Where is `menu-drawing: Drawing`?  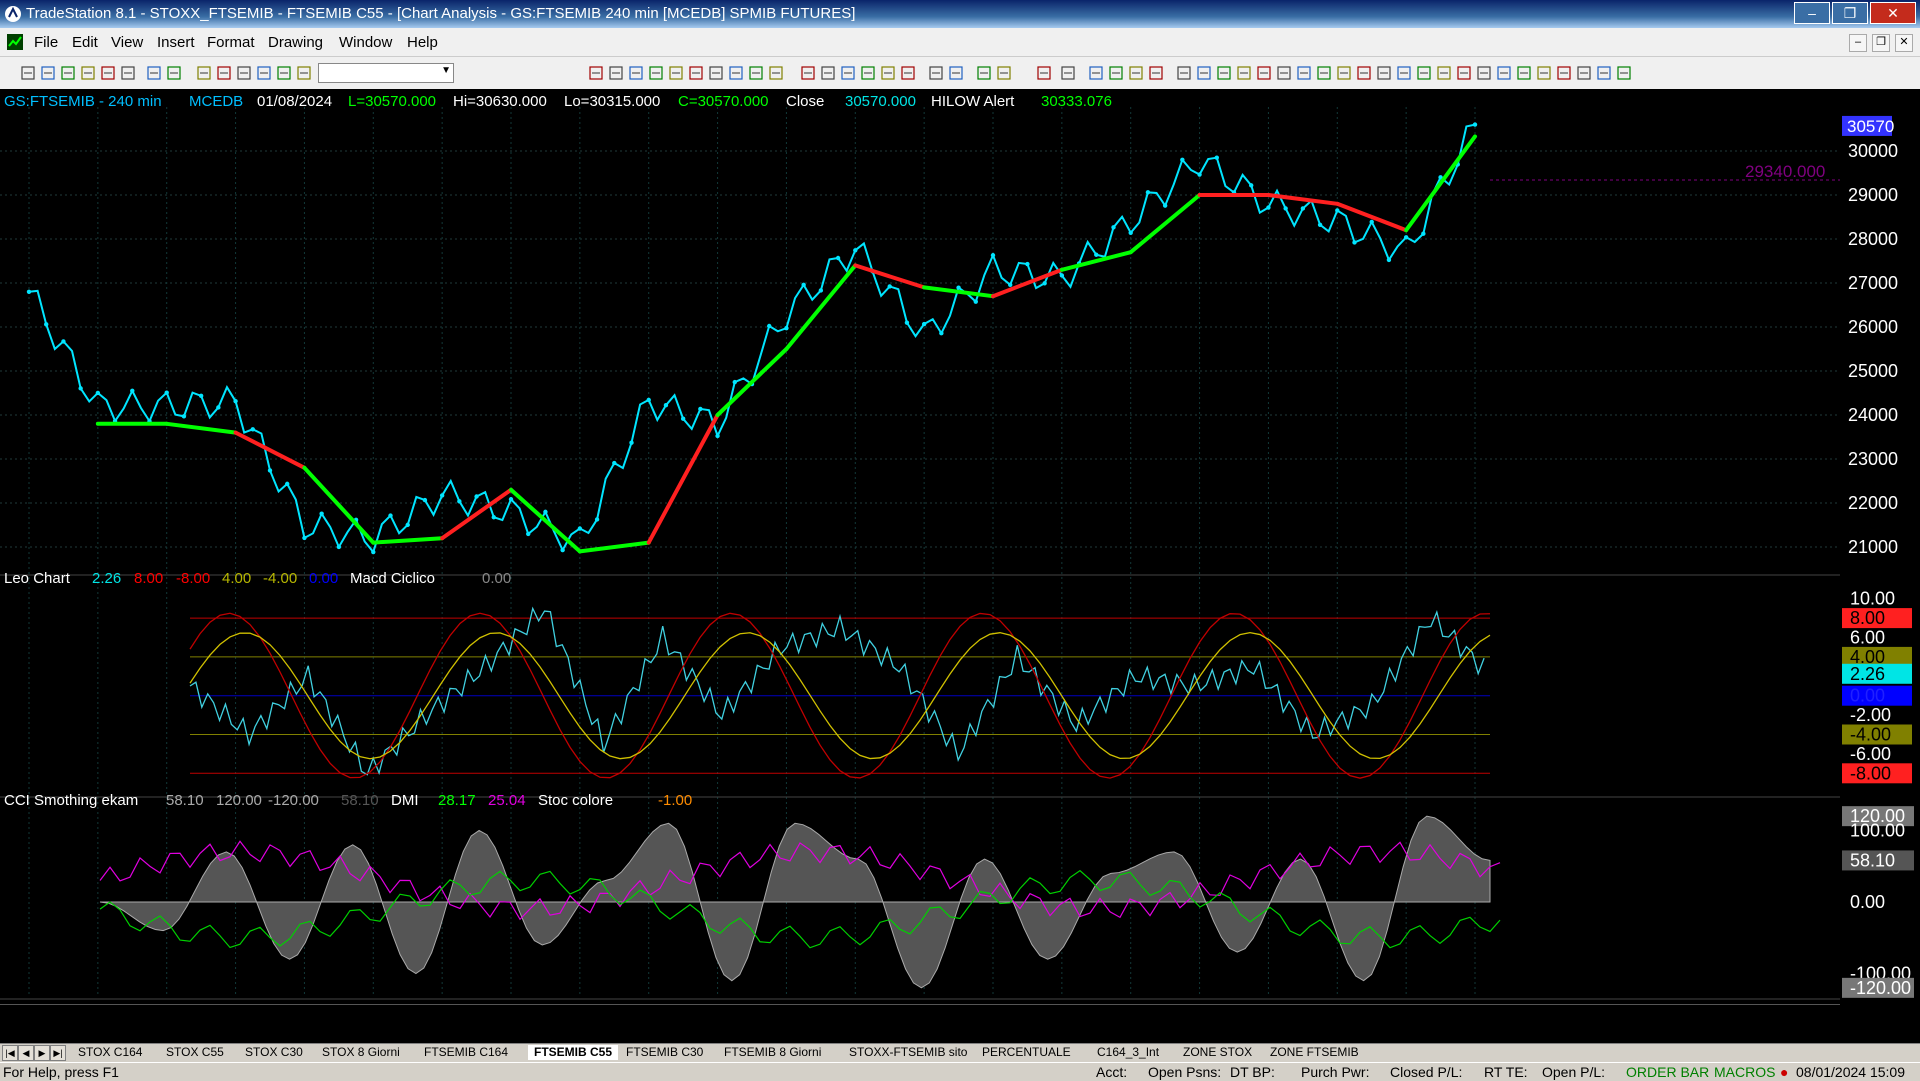
menu-drawing: Drawing is located at coordinates (295, 42).